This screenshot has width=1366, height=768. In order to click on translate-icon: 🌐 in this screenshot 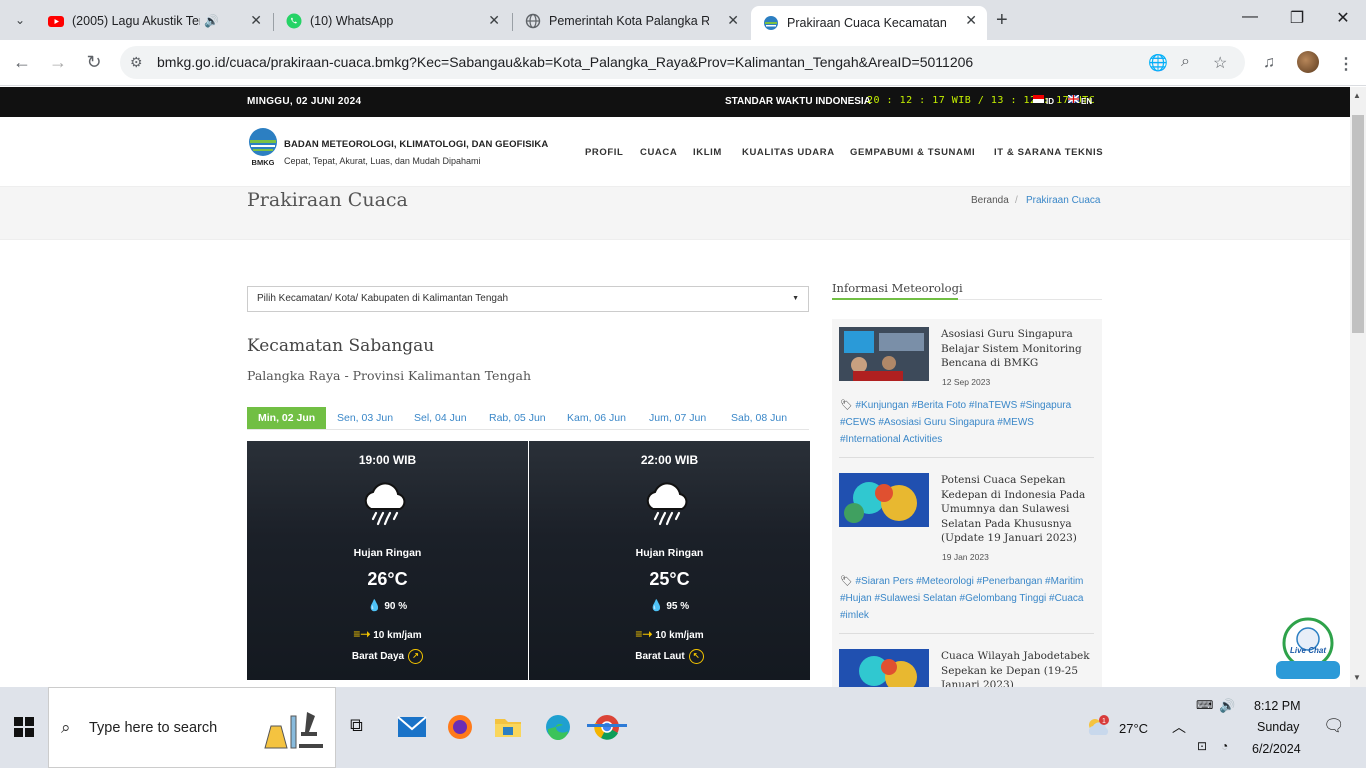, I will do `click(1158, 63)`.